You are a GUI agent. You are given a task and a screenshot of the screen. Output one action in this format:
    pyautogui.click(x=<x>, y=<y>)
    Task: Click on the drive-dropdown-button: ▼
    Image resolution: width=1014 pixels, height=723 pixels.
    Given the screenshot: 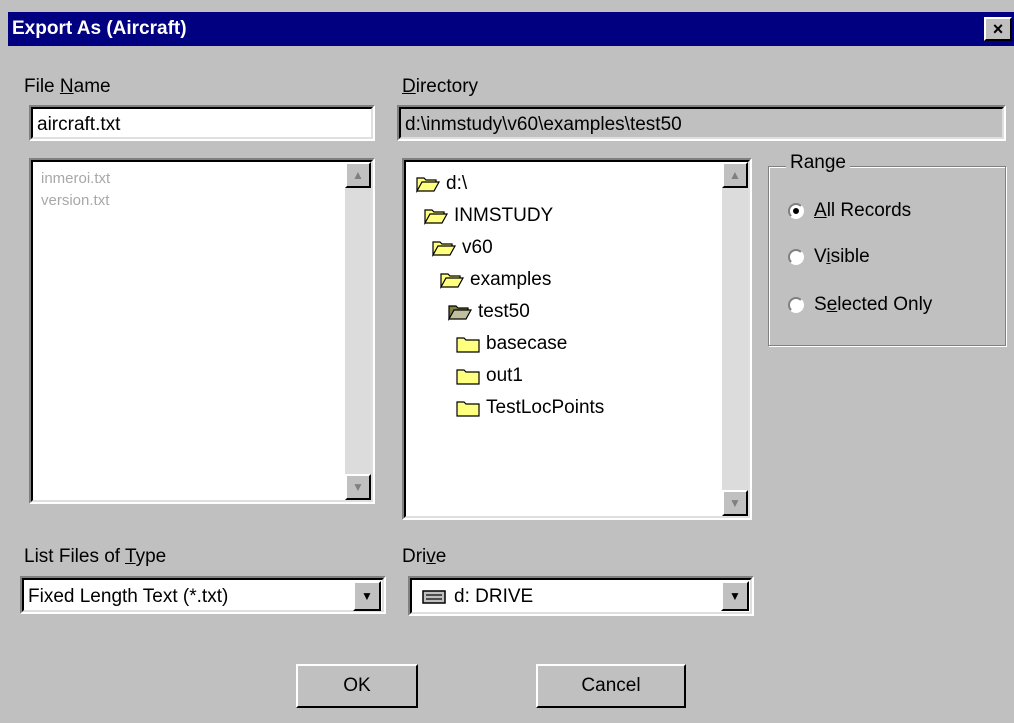 What is the action you would take?
    pyautogui.click(x=735, y=596)
    